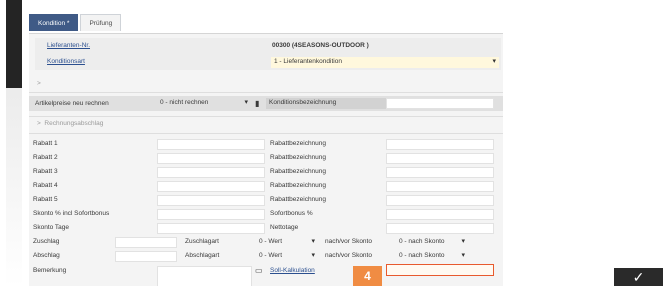 The width and height of the screenshot is (663, 286). Describe the element at coordinates (45, 171) in the screenshot. I see `rabatt-label: Rabatt 3` at that location.